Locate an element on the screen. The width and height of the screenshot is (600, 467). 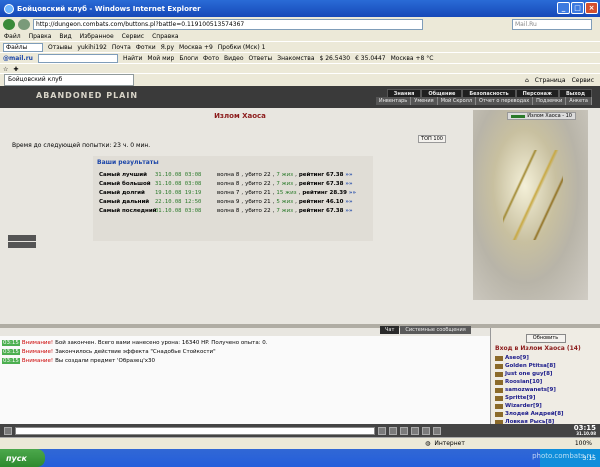
top100-button: ТОП 100 is located at coordinates (432, 139).